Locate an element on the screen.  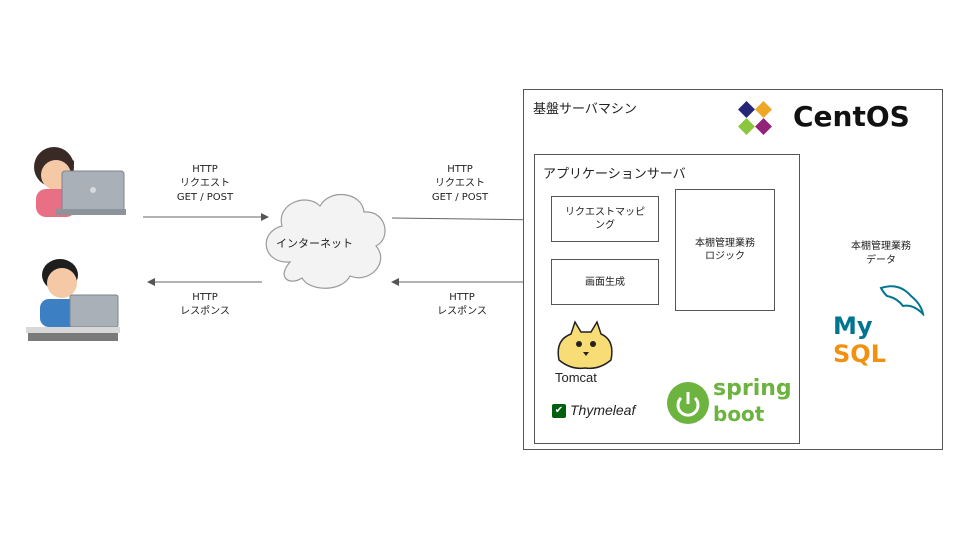
database-label: 本棚管理業務 データ is located at coordinates (881, 253).